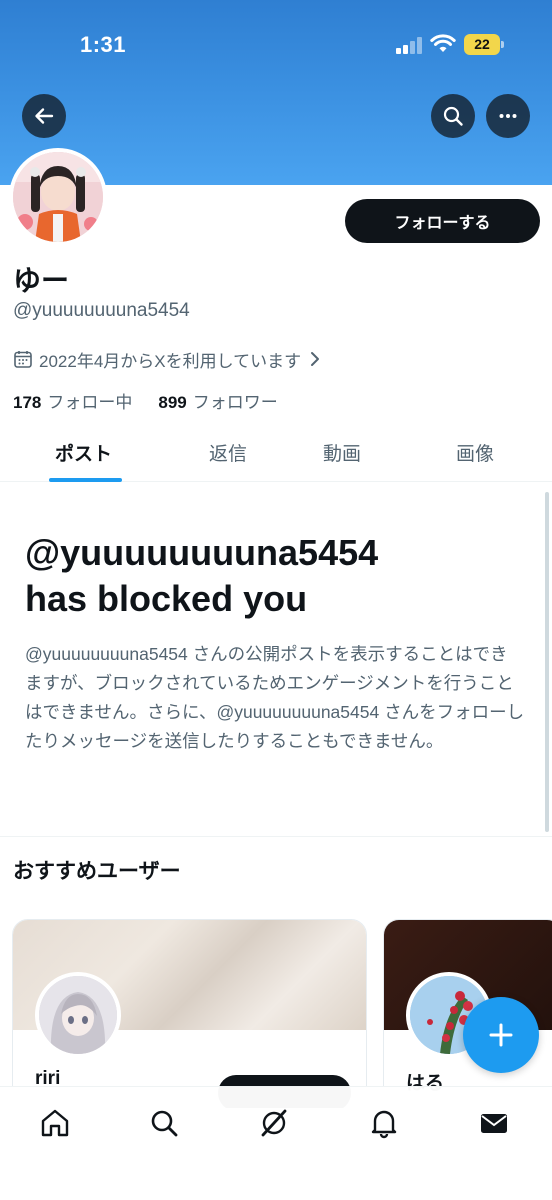  I want to click on nav-messages, so click(494, 1123).